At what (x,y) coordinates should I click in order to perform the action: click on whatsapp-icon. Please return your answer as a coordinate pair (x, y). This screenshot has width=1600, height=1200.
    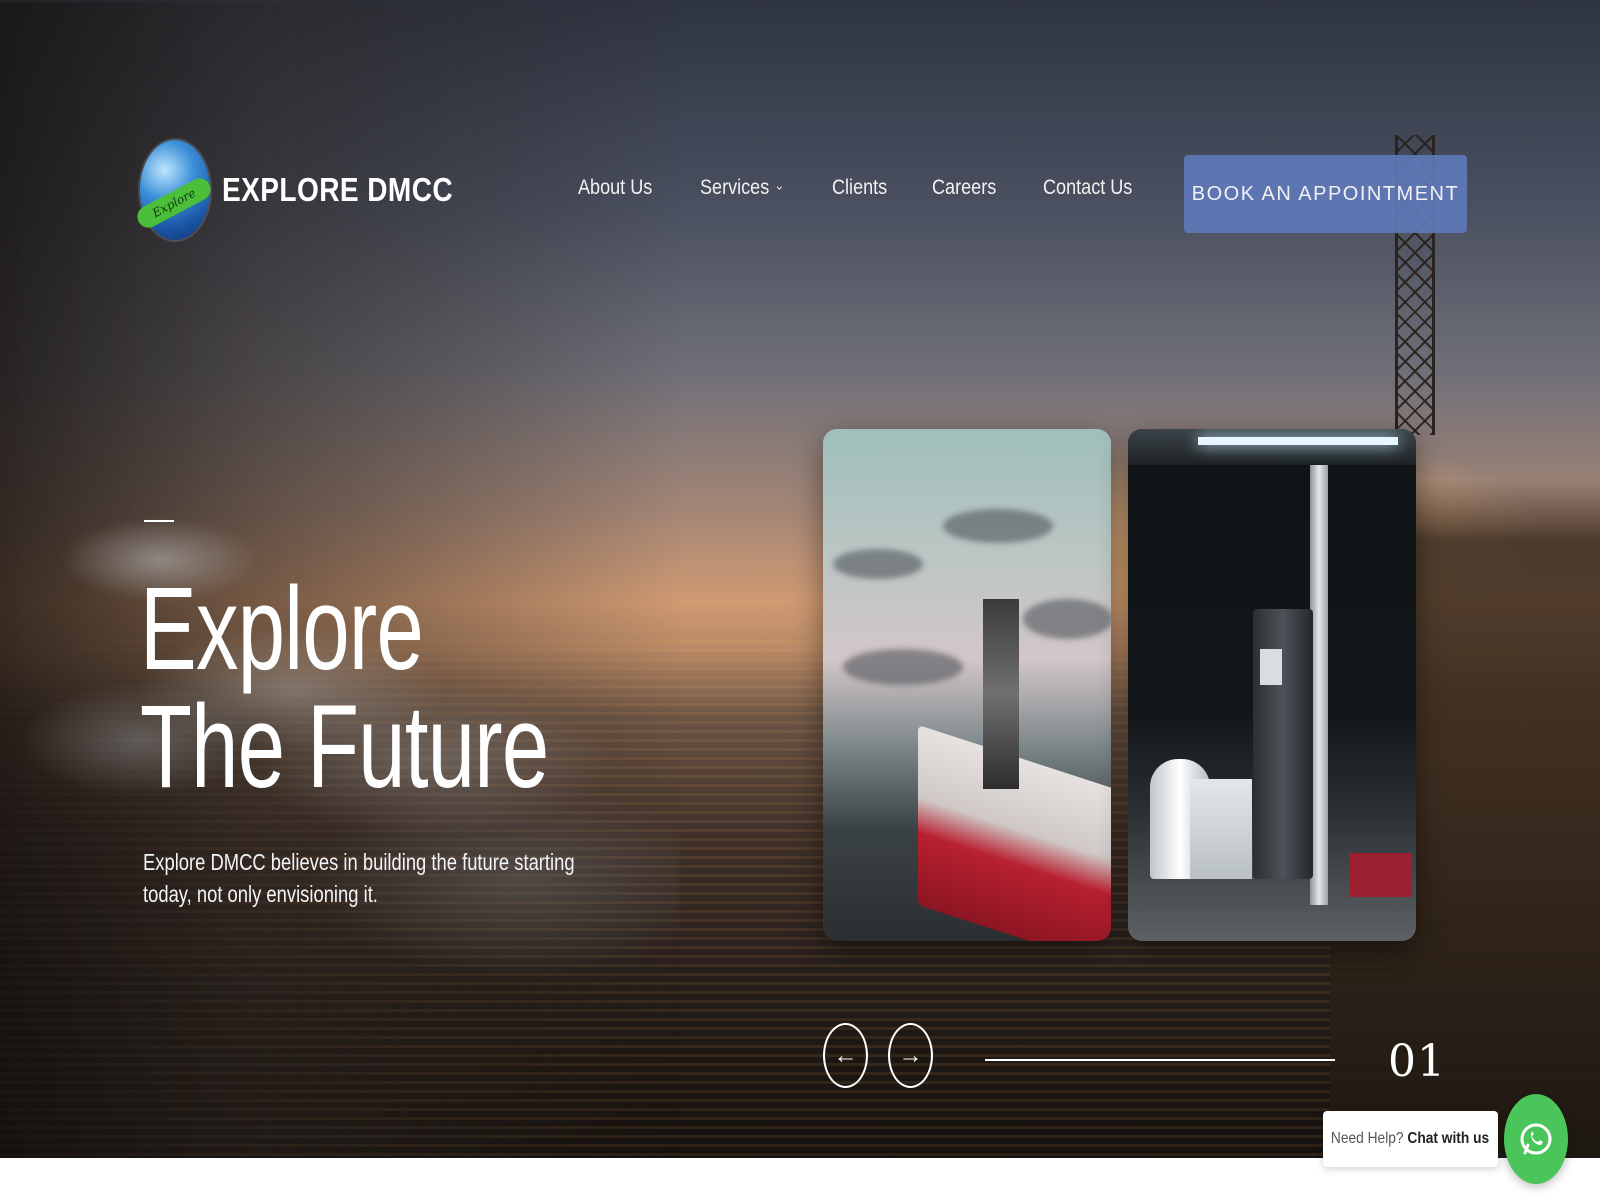
    Looking at the image, I should click on (1536, 1139).